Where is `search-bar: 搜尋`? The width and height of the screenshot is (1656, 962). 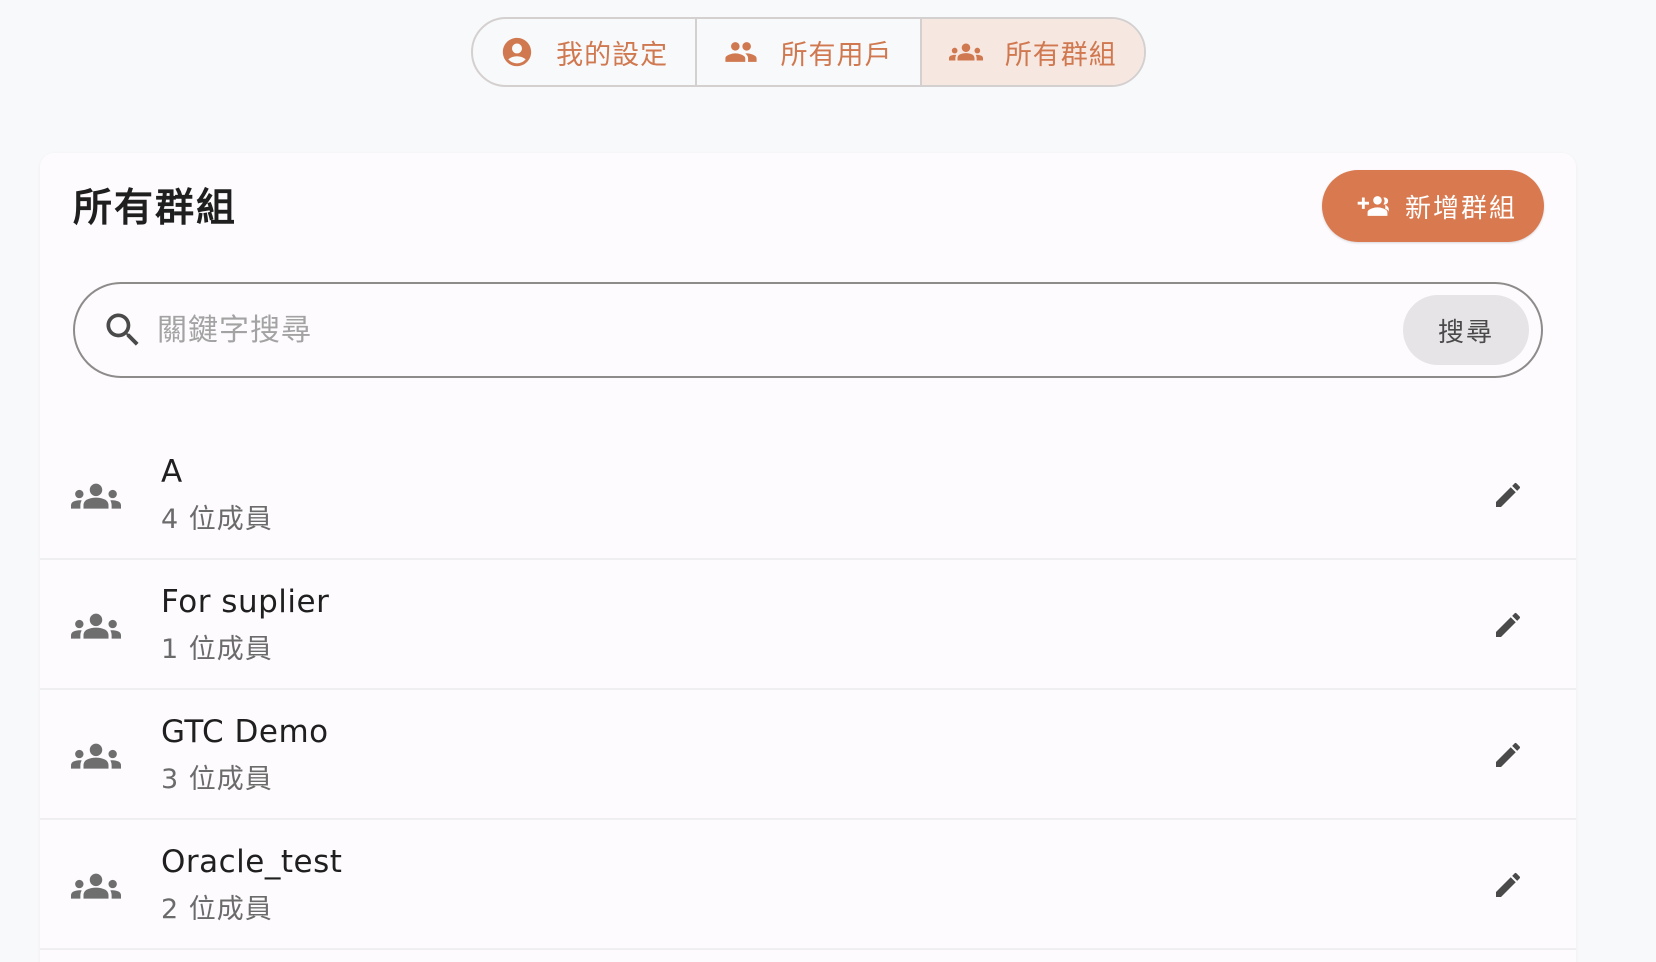 search-bar: 搜尋 is located at coordinates (808, 330).